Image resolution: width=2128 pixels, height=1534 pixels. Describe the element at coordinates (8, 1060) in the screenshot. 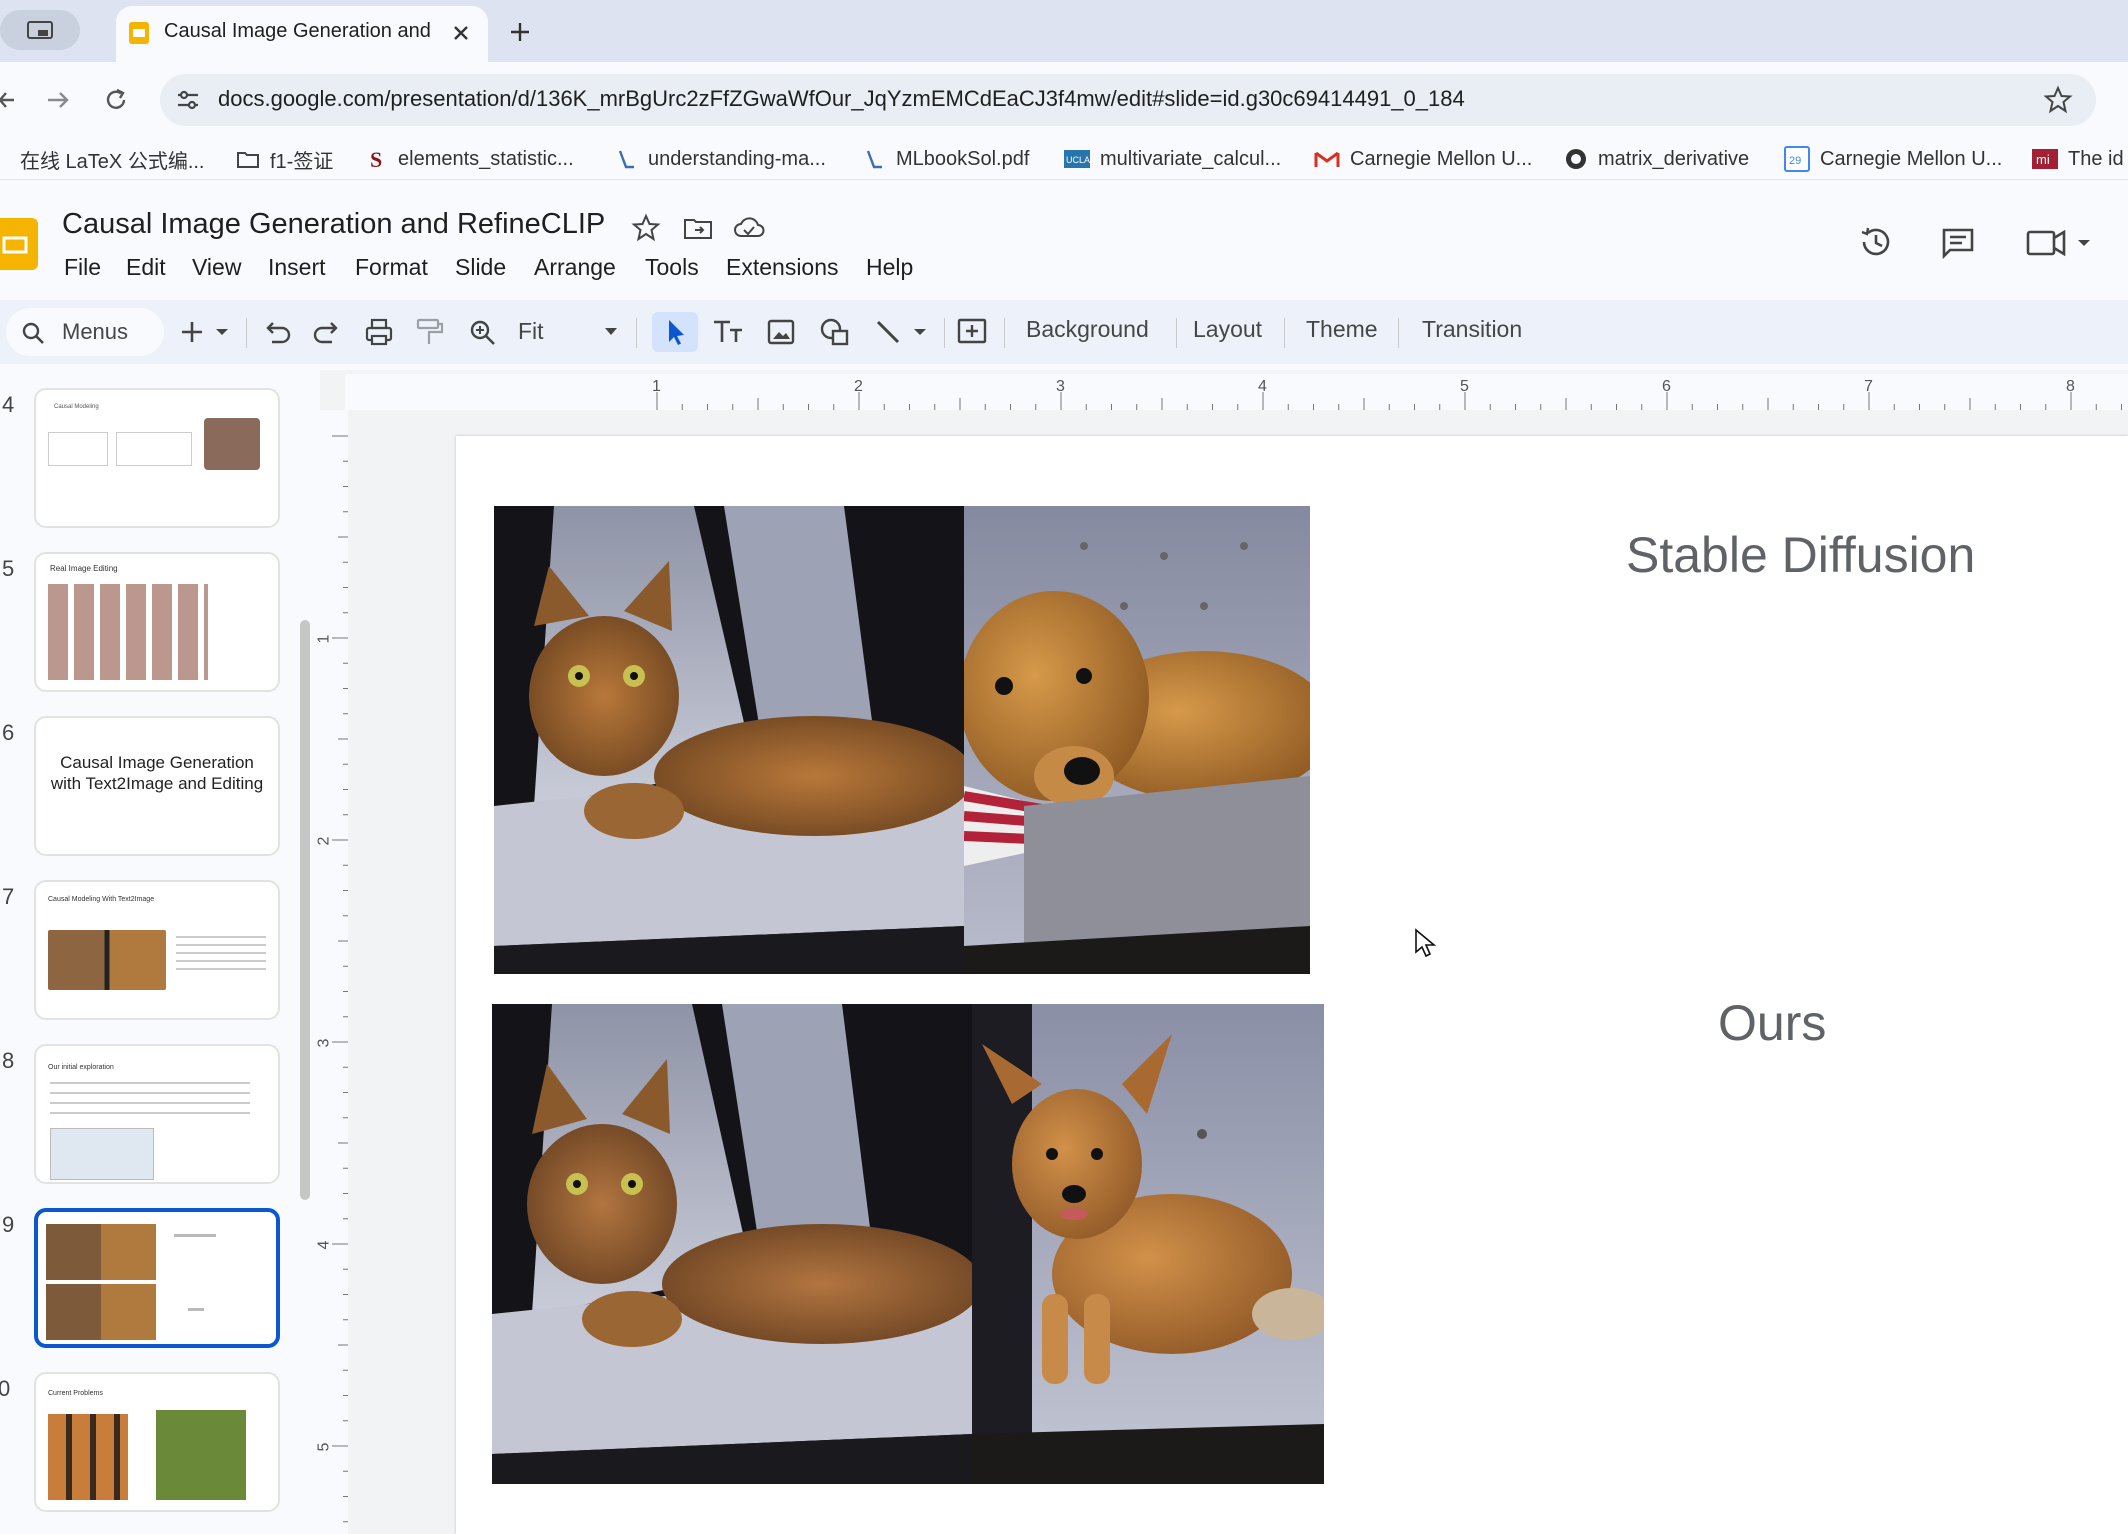

I see `slide-number: 8` at that location.